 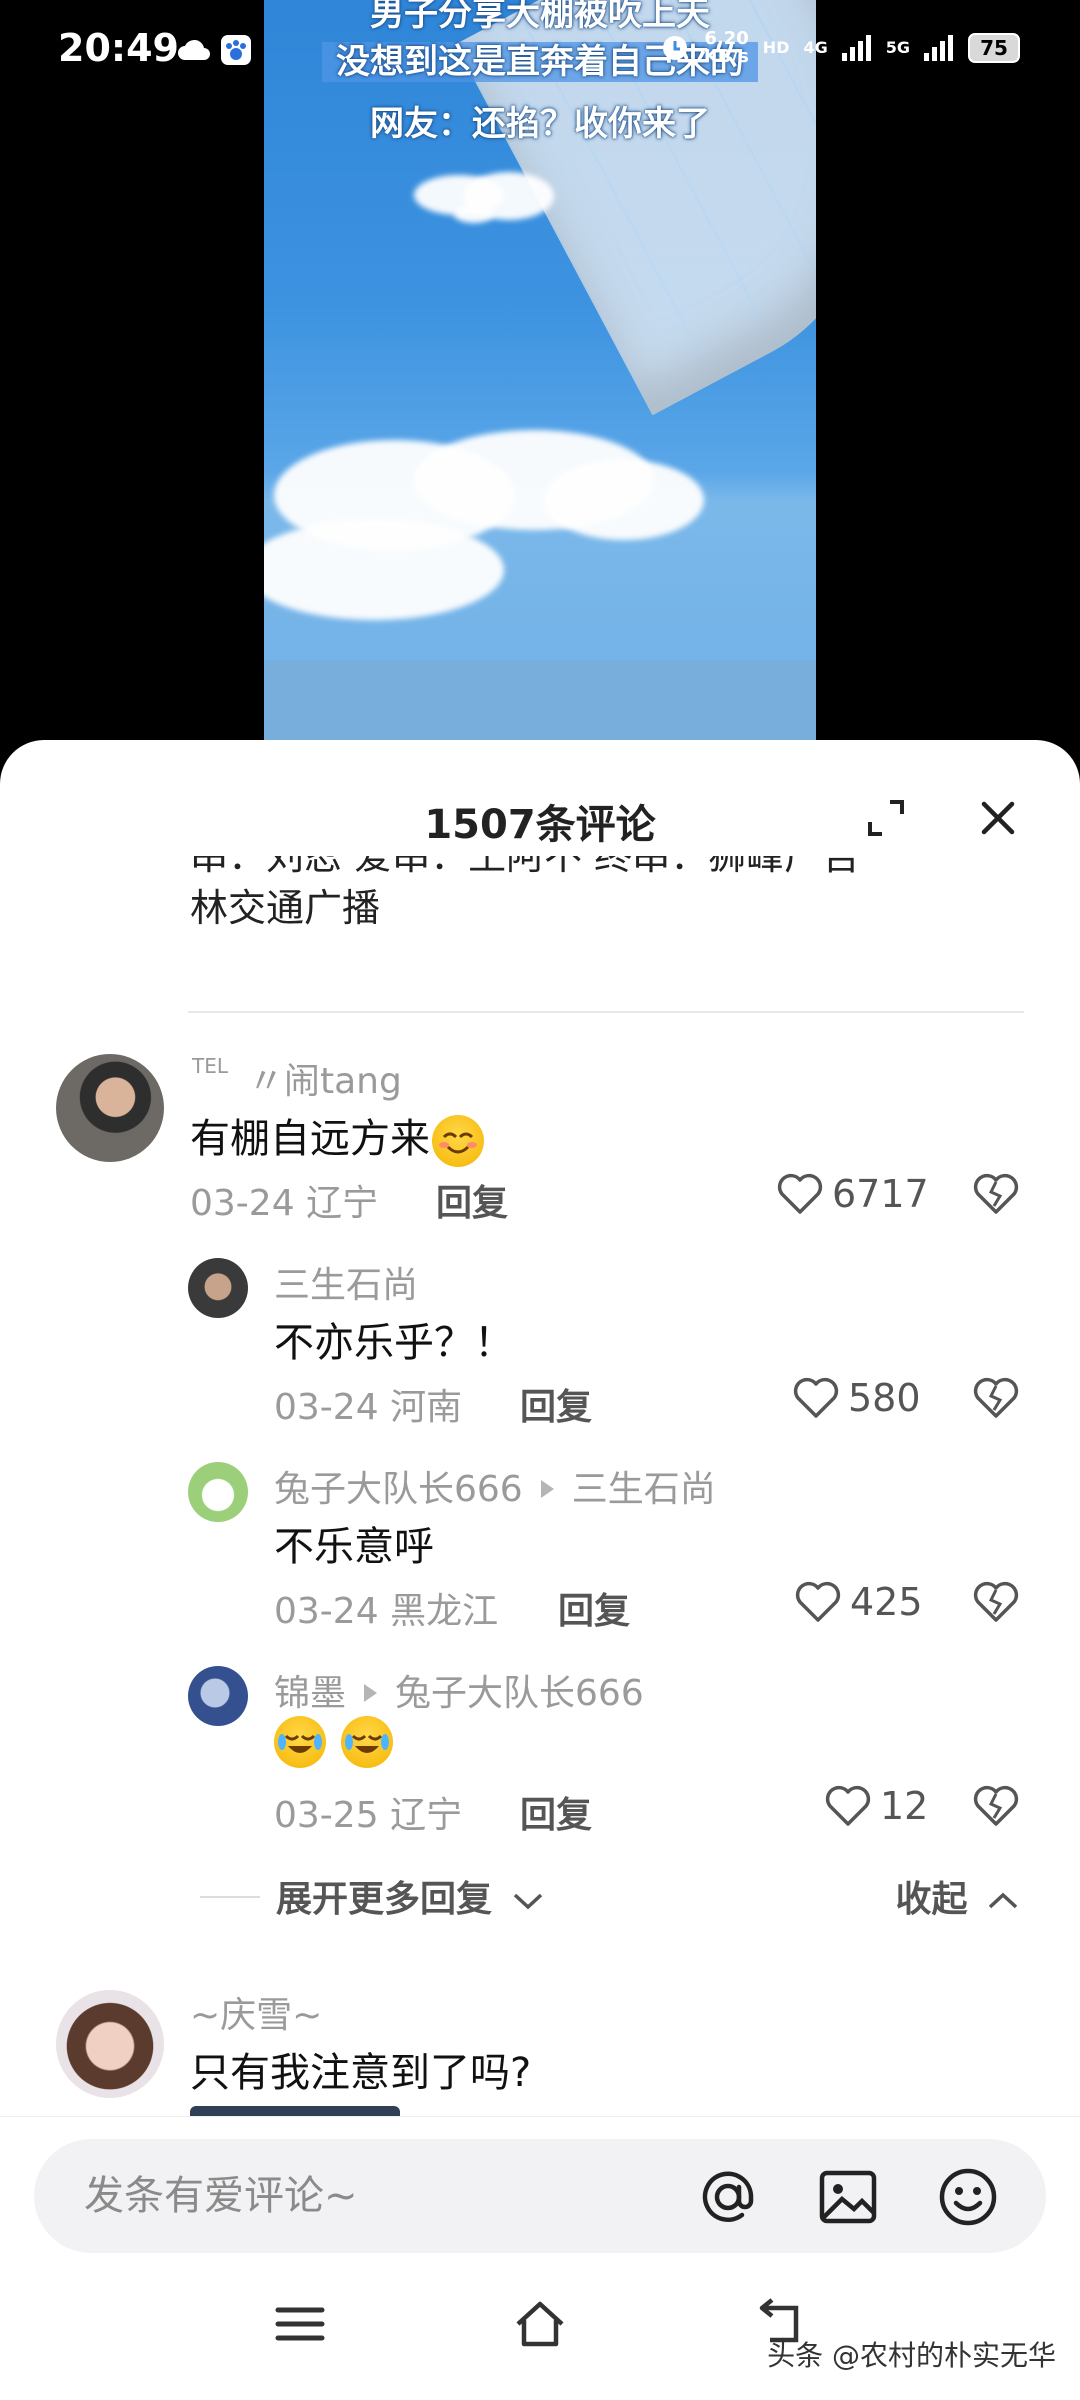 I want to click on comment-meta: 03-24 河南, so click(x=368, y=1404).